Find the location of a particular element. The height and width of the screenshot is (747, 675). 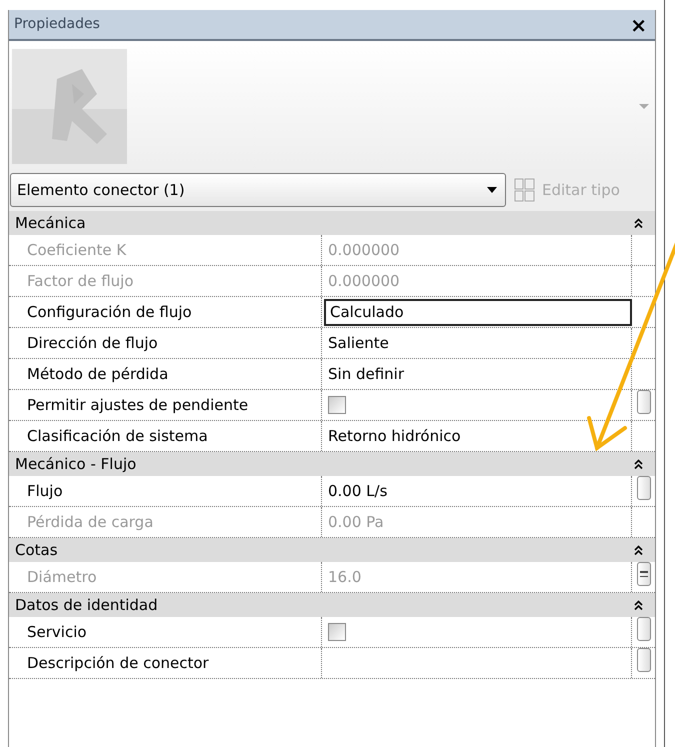

group-header: Mecánica is located at coordinates (332, 223).